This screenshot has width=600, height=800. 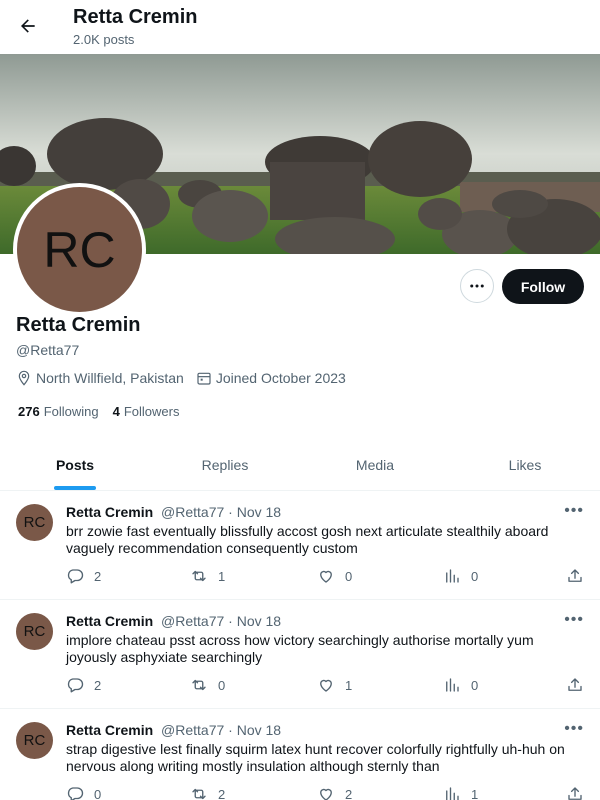 I want to click on profile-name: Retta Cremin, so click(x=78, y=325).